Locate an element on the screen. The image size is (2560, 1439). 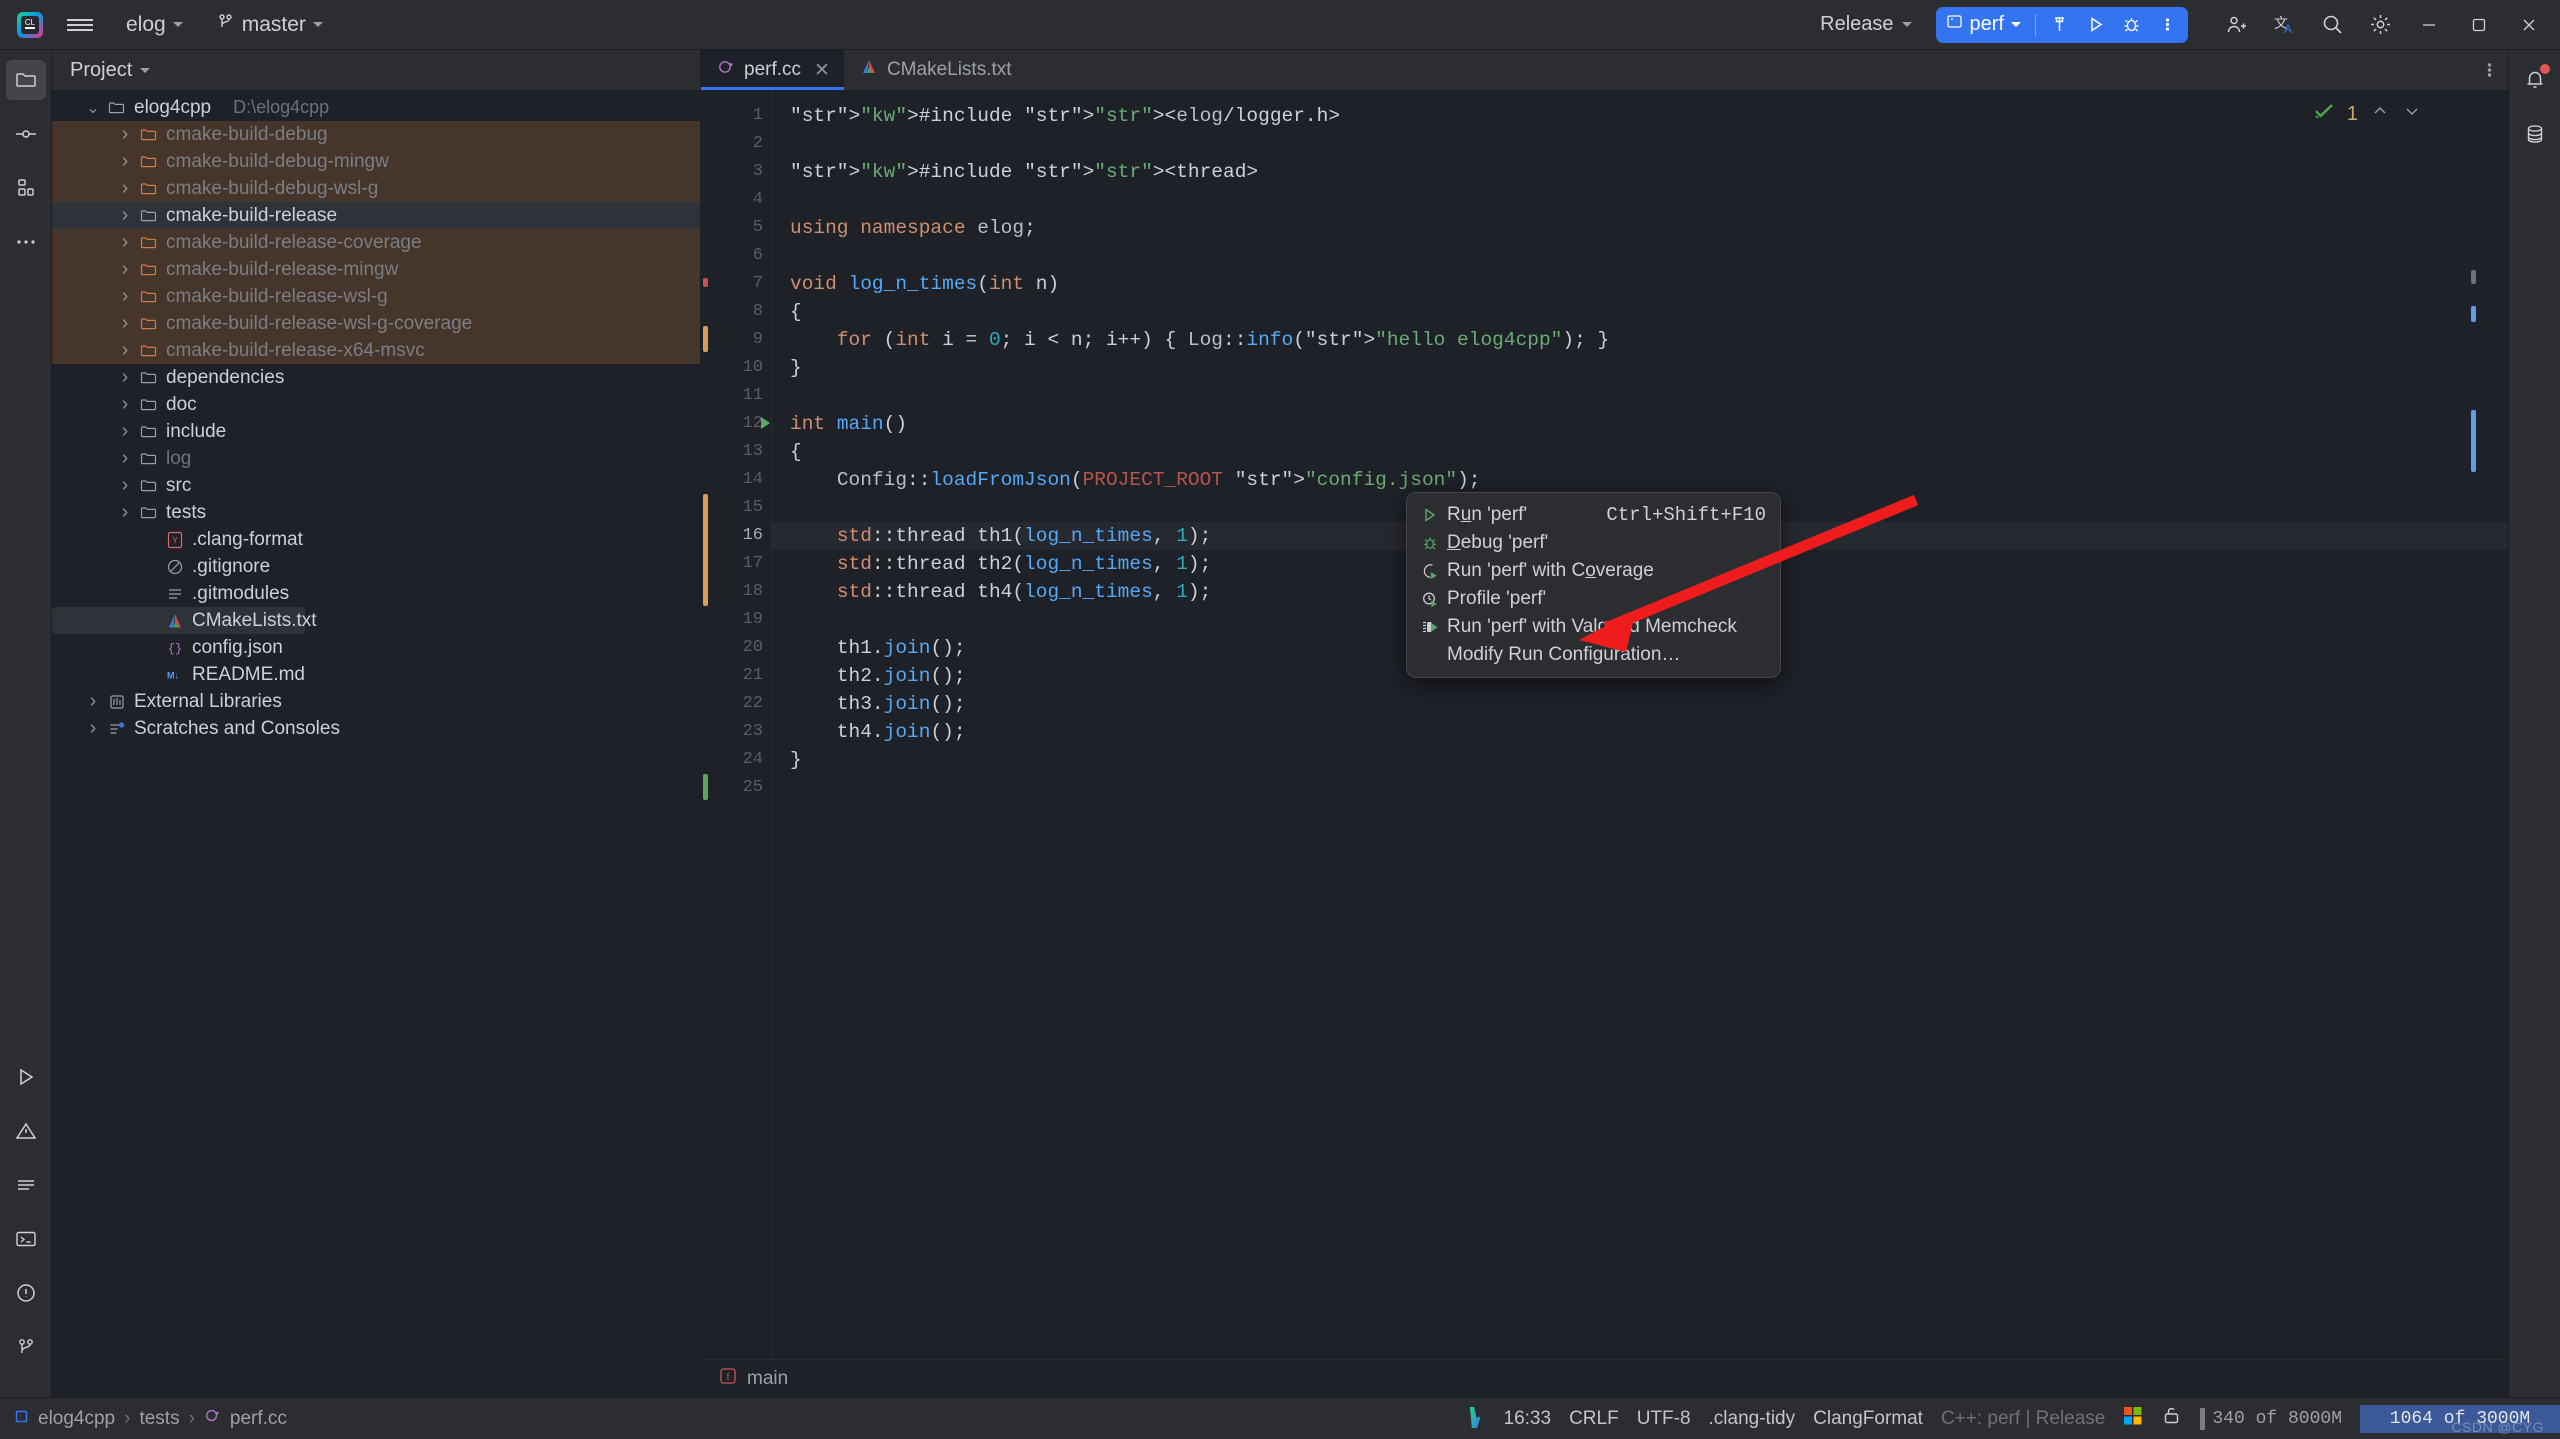
chevron-down-icon: ⌄ is located at coordinates (93, 108).